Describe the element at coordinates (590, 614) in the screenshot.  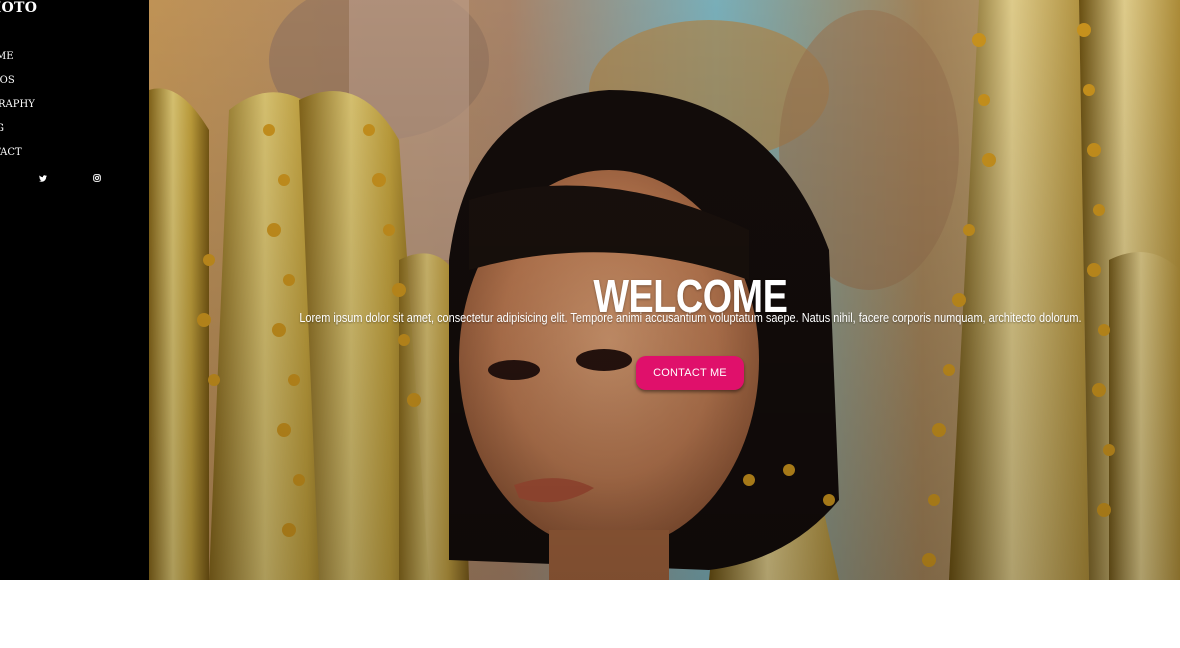
I see `page-footer-space` at that location.